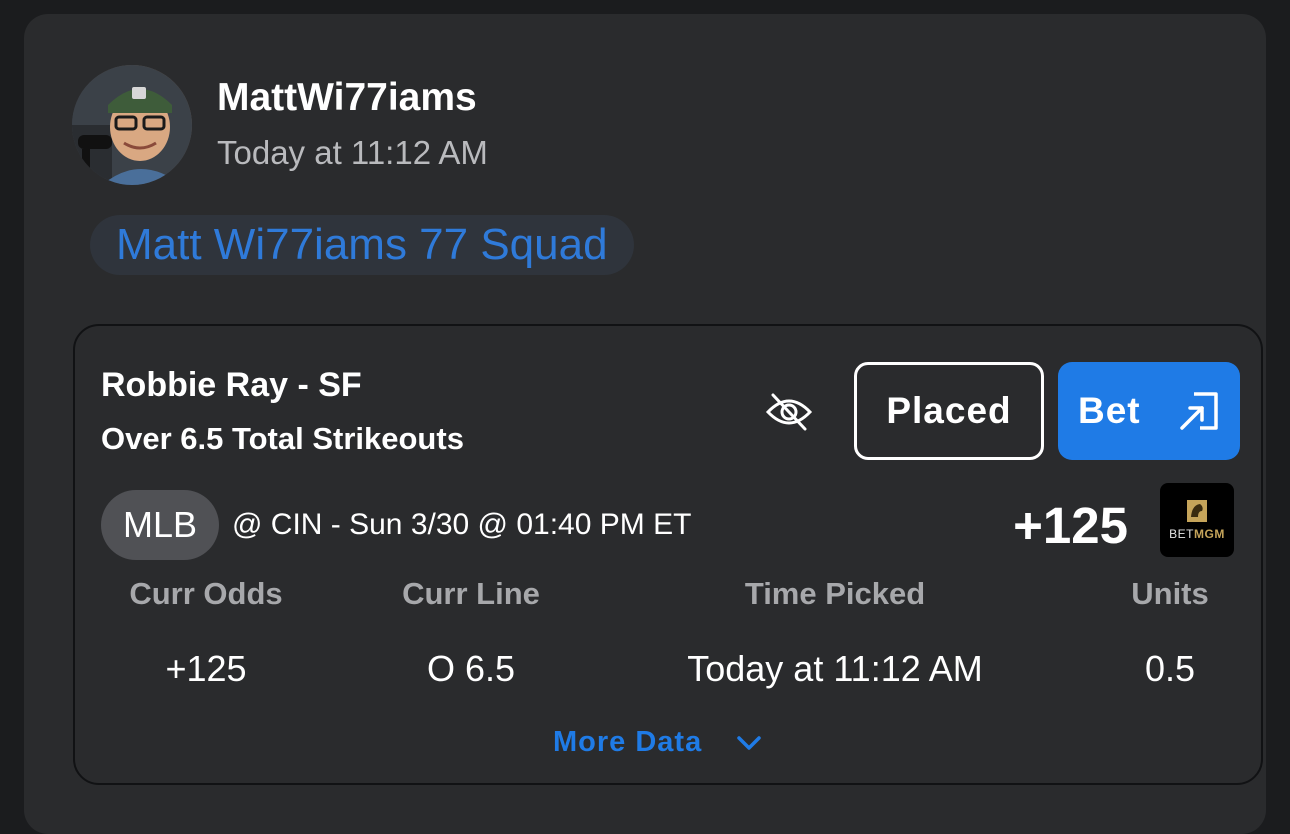 This screenshot has height=834, width=1290. I want to click on avatar-image, so click(132, 125).